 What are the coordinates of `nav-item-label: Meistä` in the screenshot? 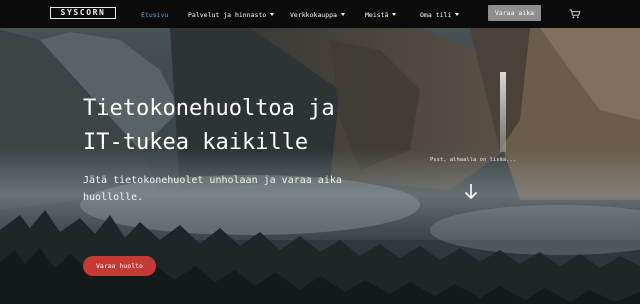 It's located at (377, 15).